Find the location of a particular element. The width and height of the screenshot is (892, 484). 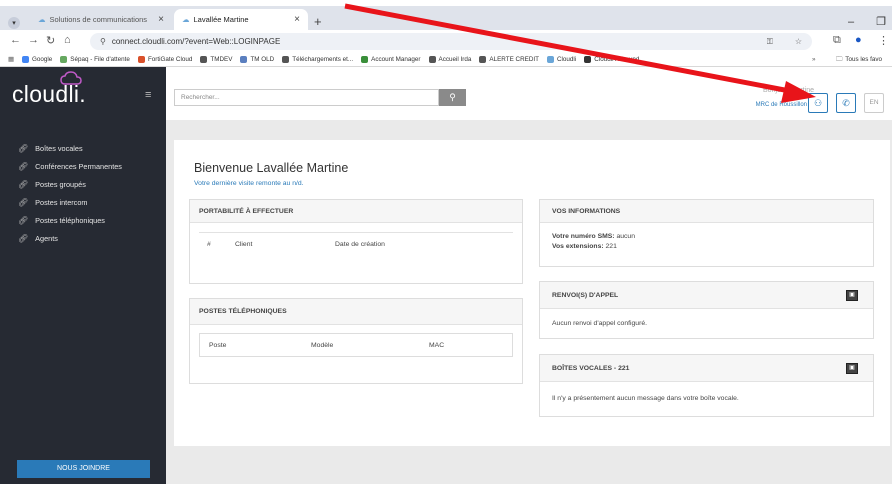

password-key-icon: ⚿ is located at coordinates (770, 42).